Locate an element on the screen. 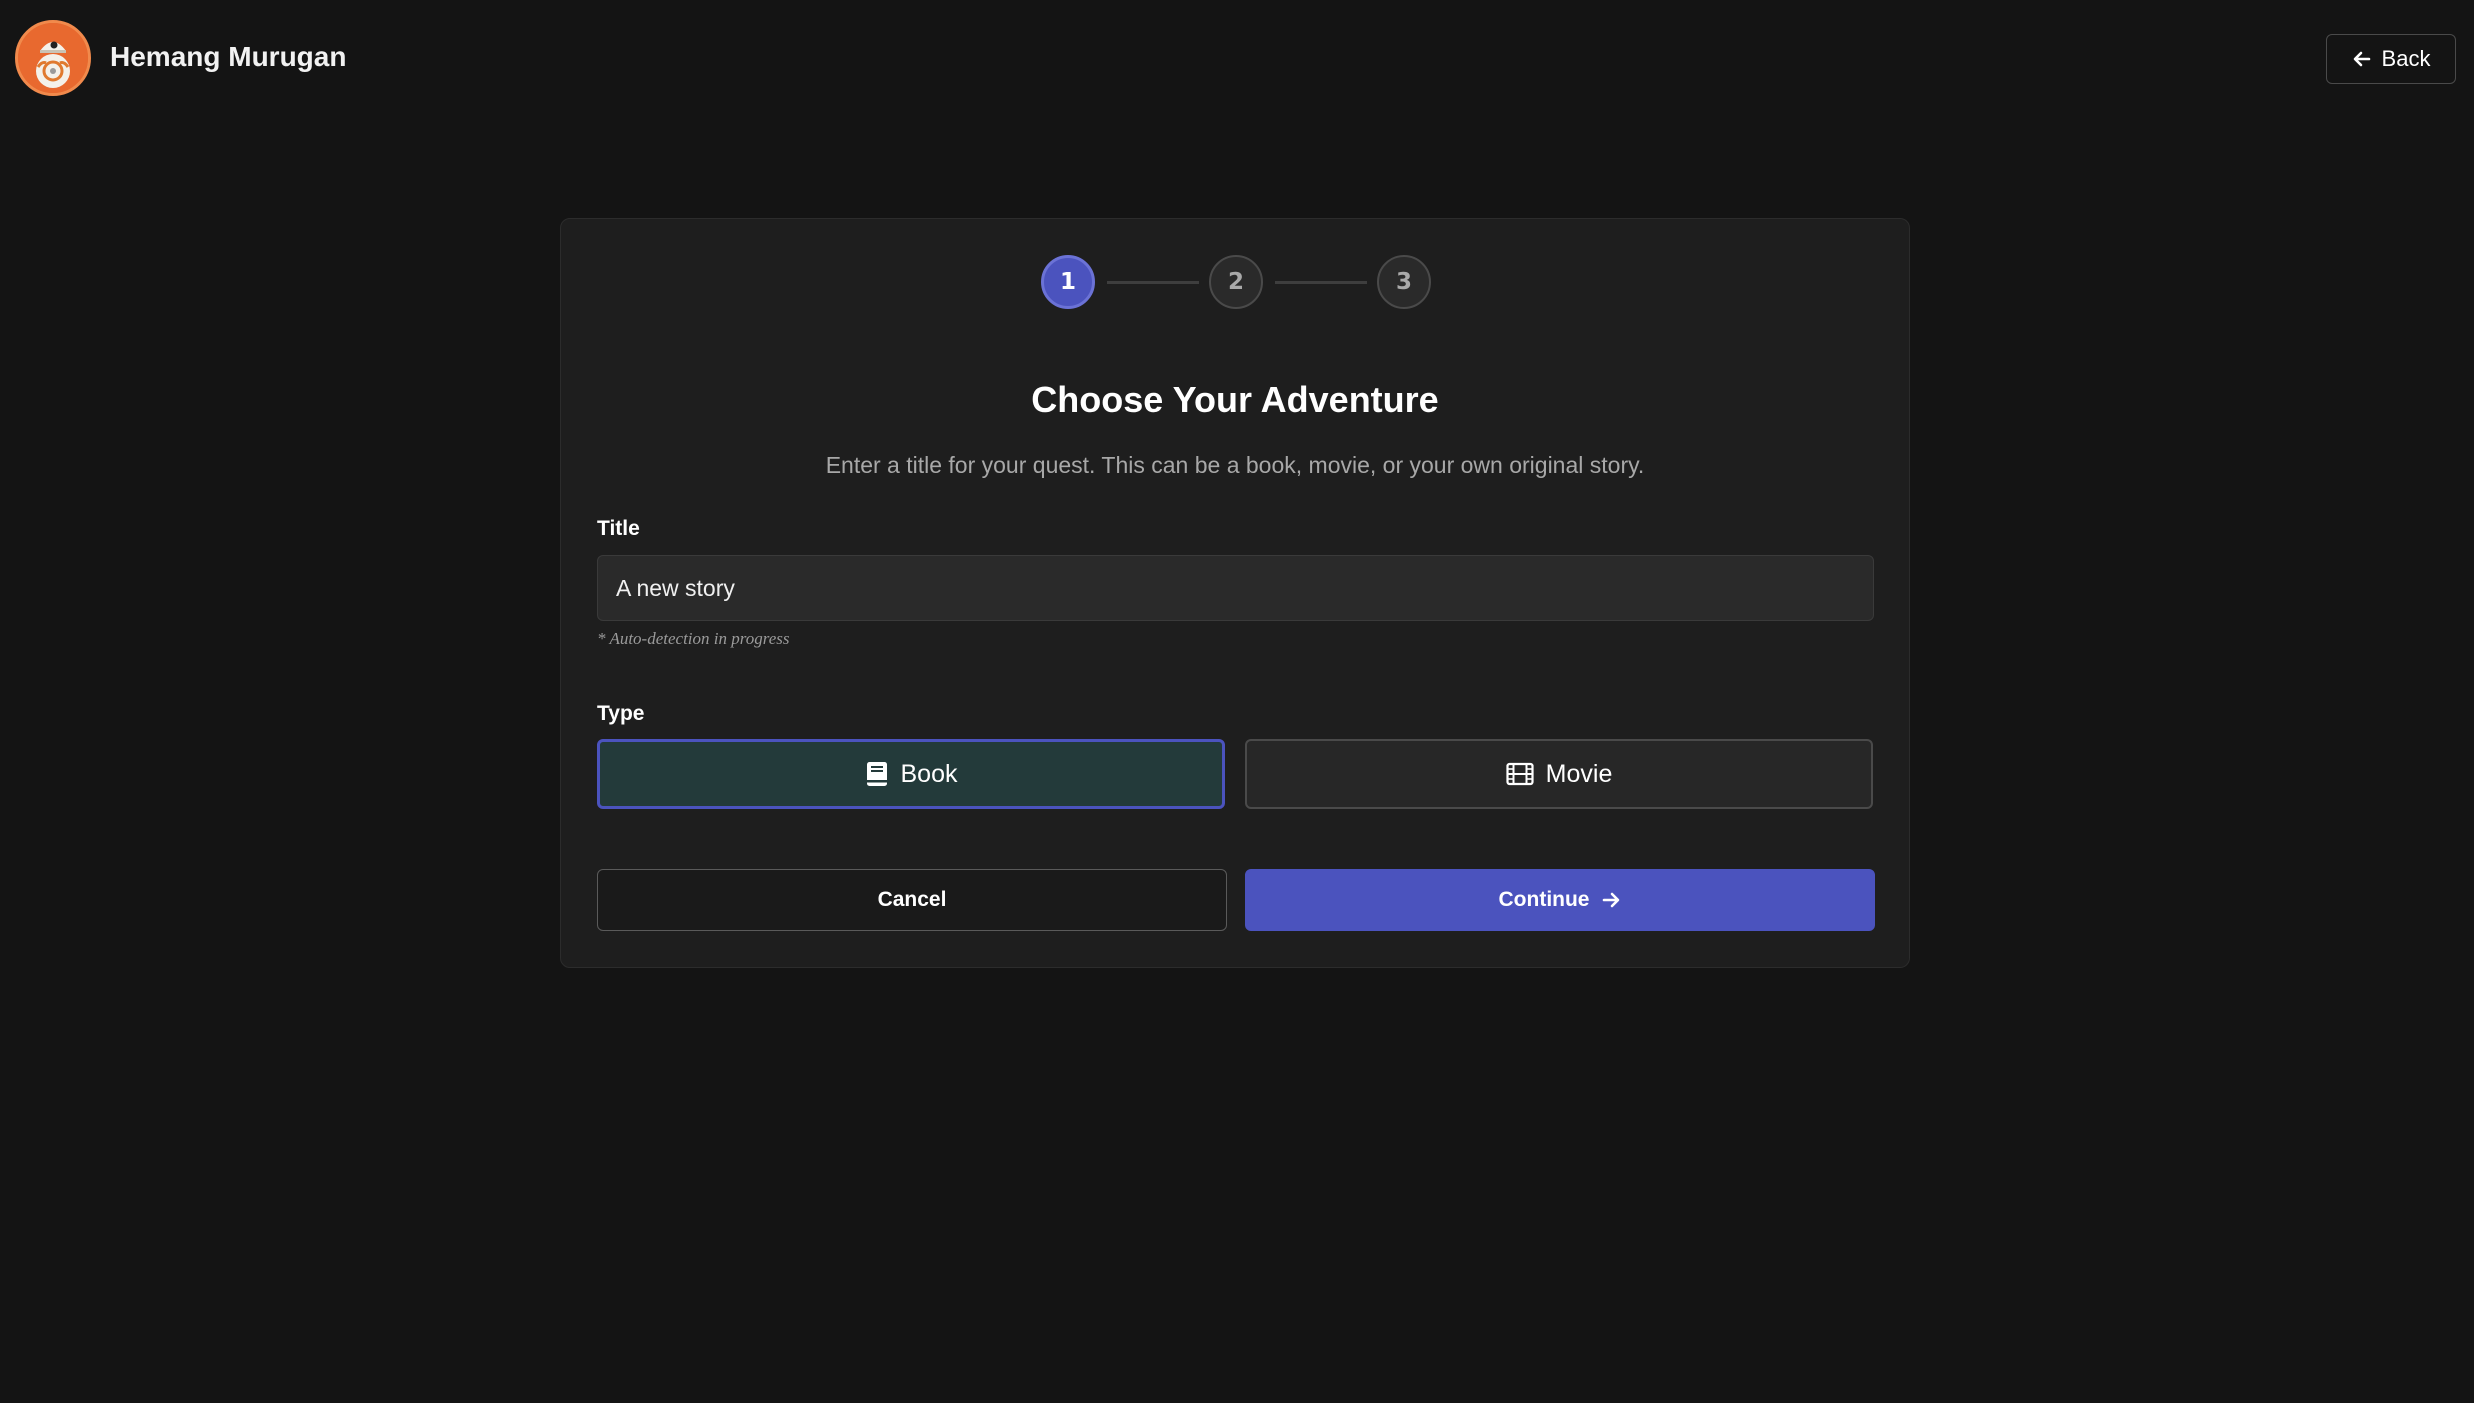 The image size is (2474, 1403). type-option-book-label: Book is located at coordinates (929, 773).